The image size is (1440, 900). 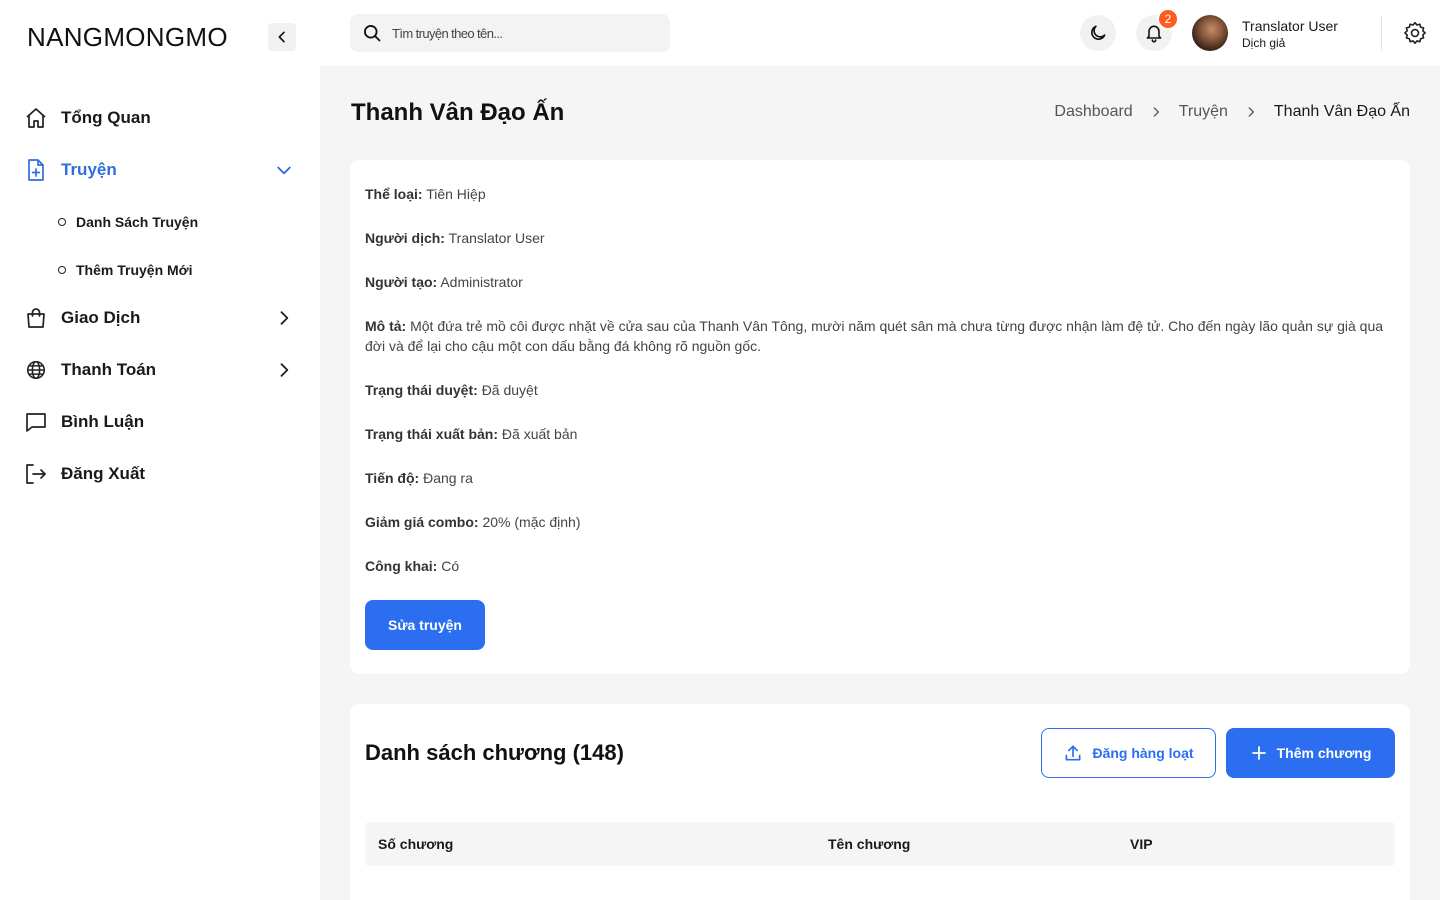 What do you see at coordinates (880, 434) in the screenshot?
I see `info-publish-status: Trạng thái xuất bản: Đã xuất bản` at bounding box center [880, 434].